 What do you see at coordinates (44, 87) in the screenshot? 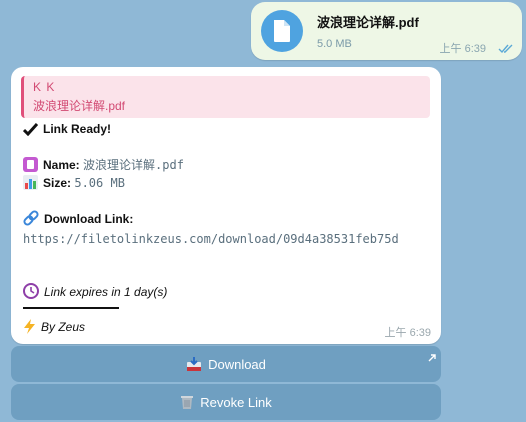
I see `reply-author: K K` at bounding box center [44, 87].